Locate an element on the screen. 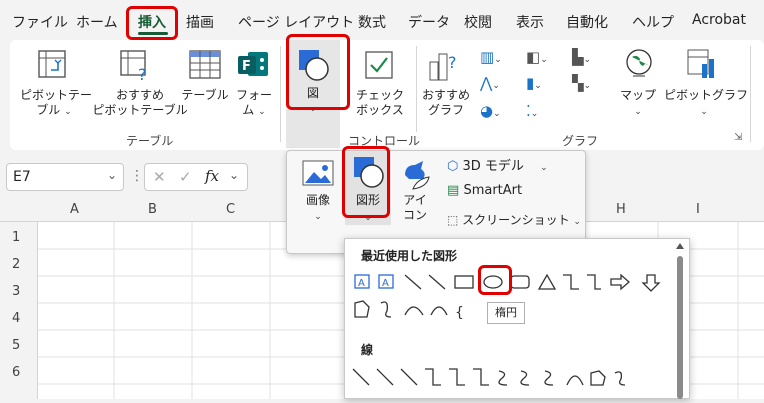  icons-button: アイ コン is located at coordinates (415, 208).